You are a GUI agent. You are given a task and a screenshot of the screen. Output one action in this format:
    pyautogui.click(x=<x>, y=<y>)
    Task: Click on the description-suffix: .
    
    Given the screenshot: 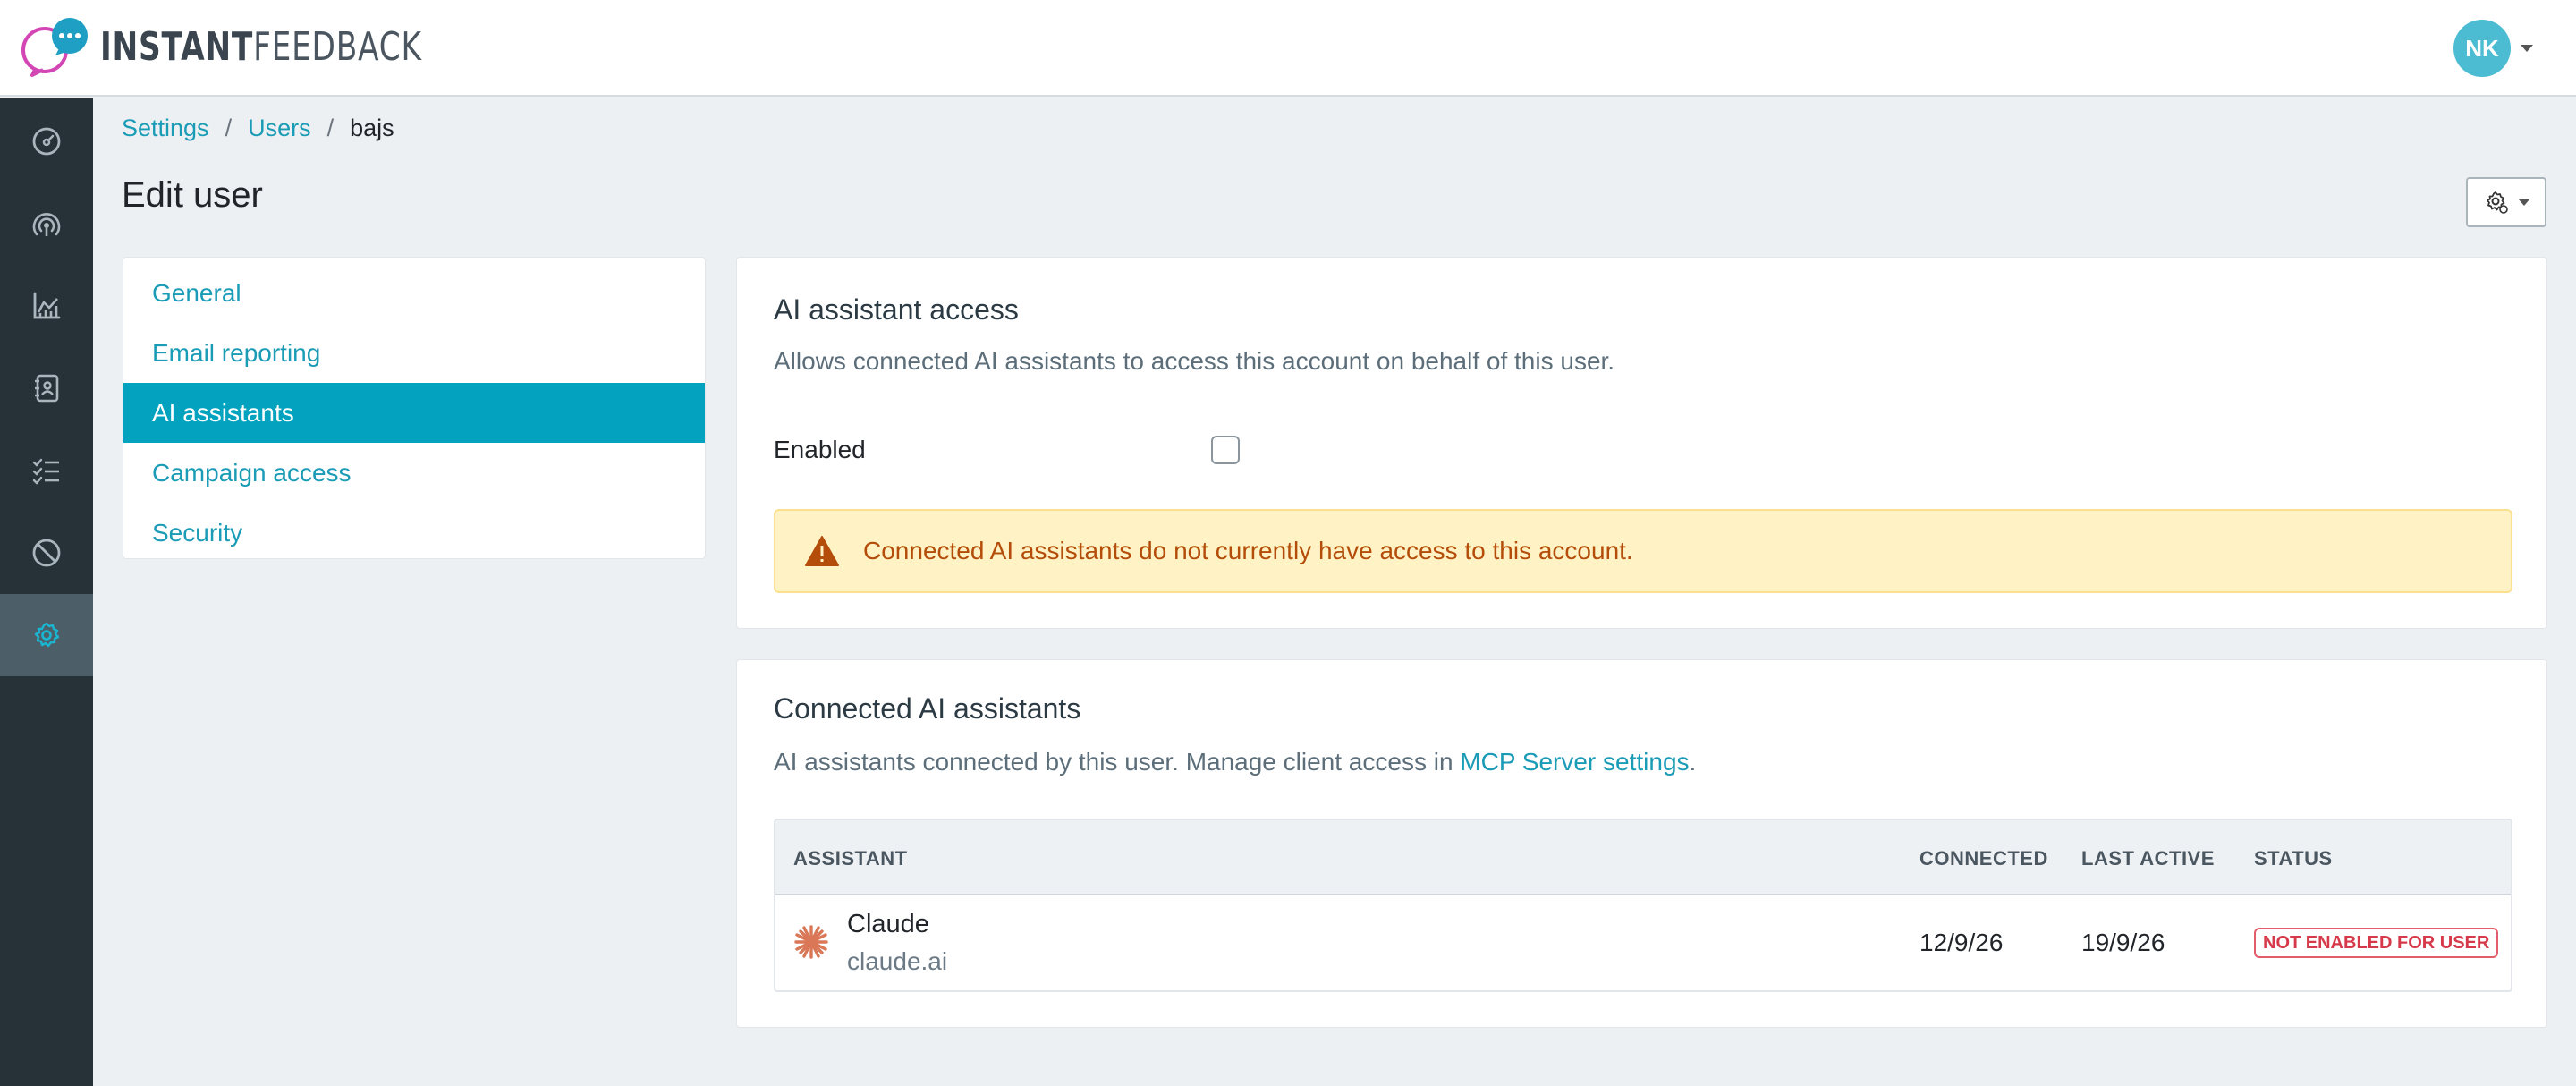 What is the action you would take?
    pyautogui.click(x=1693, y=762)
    